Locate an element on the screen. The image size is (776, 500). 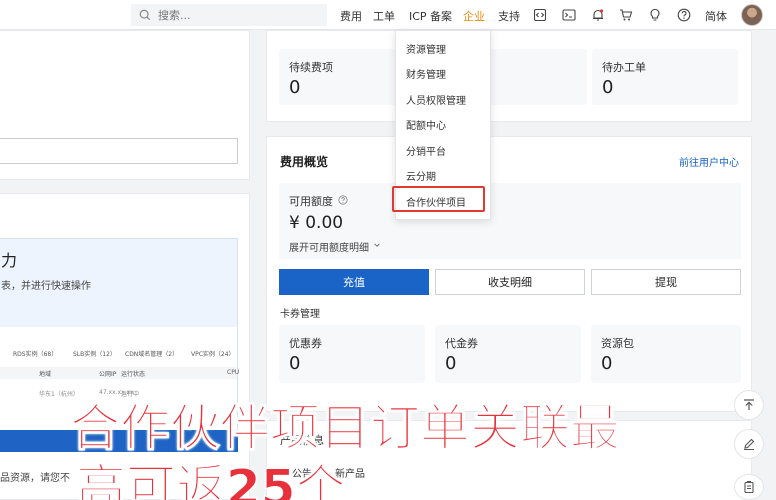
cash-voucher-label: 代金券 is located at coordinates (461, 343).